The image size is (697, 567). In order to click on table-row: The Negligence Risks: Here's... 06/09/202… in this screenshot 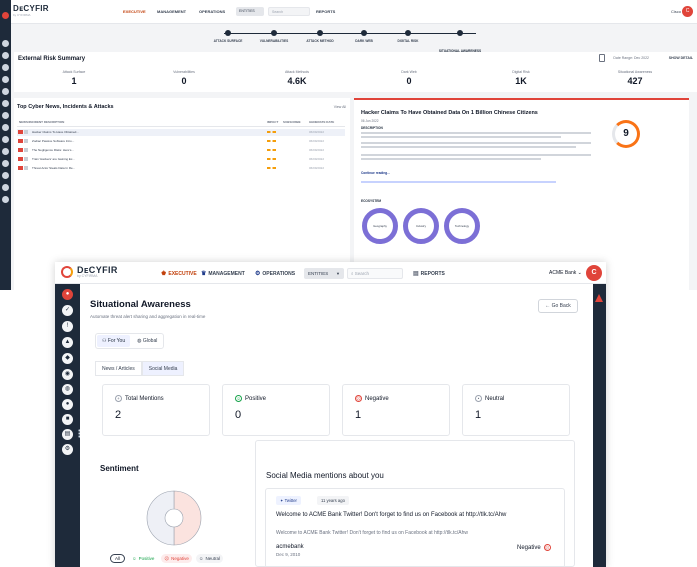, I will do `click(181, 150)`.